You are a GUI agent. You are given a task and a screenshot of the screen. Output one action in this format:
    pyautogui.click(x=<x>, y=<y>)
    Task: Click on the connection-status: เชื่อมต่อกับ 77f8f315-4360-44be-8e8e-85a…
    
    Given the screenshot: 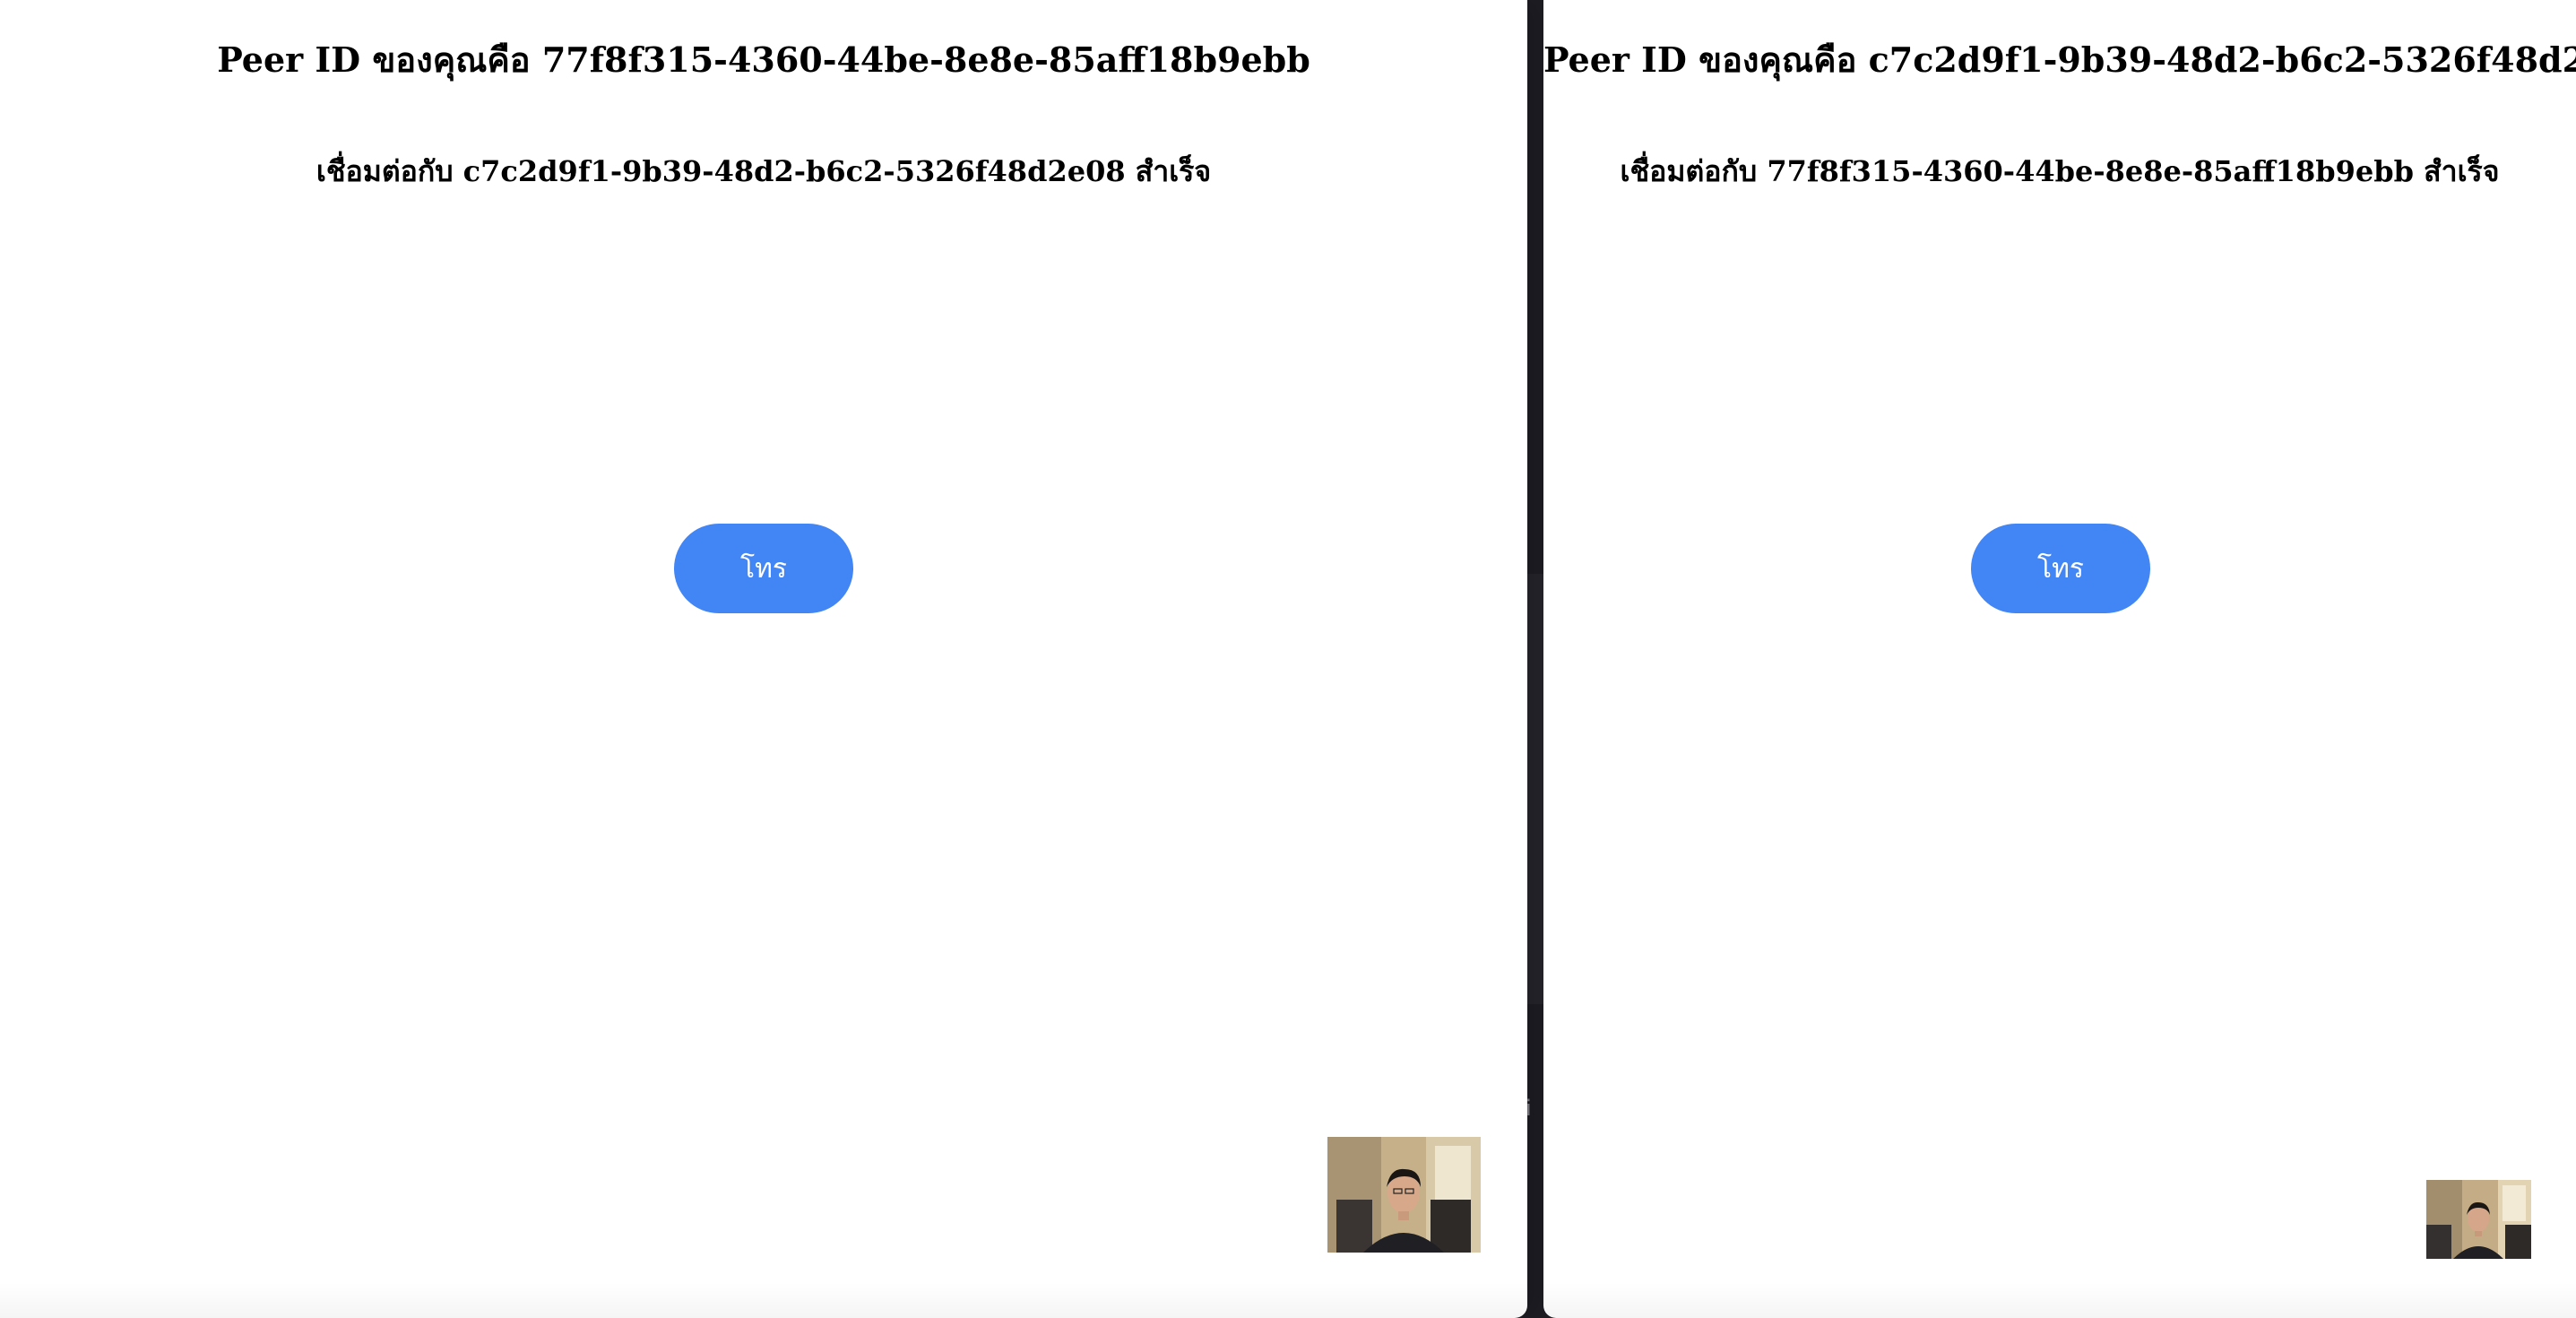 What is the action you would take?
    pyautogui.click(x=2060, y=171)
    